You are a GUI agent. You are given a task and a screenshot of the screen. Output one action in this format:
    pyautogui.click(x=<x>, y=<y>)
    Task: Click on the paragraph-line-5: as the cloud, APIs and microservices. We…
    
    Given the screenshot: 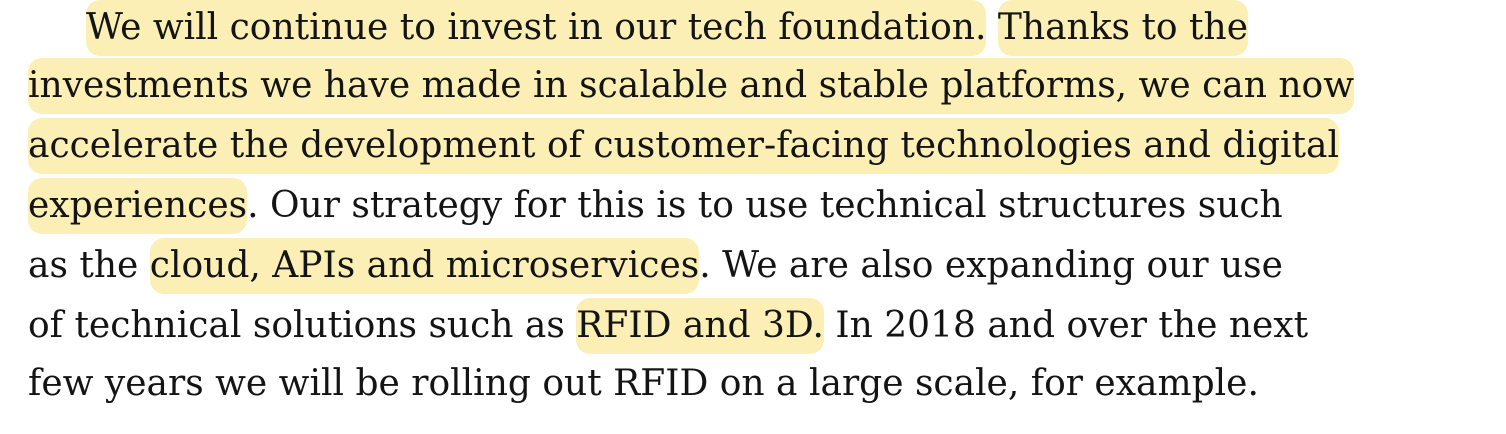 What is the action you would take?
    pyautogui.click(x=753, y=268)
    